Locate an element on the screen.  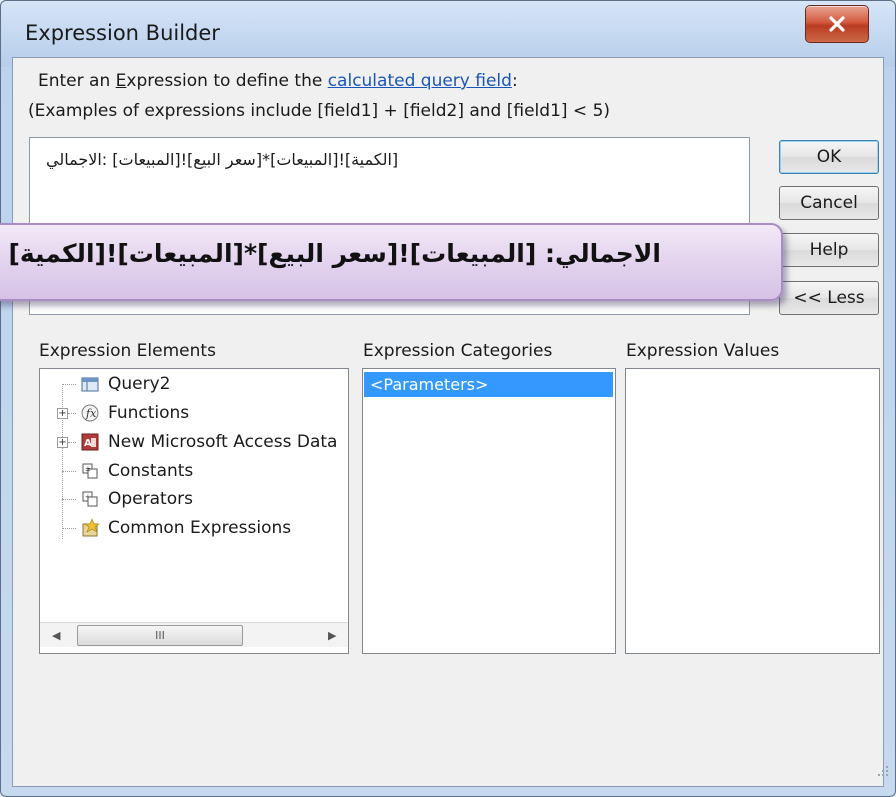
close-icon is located at coordinates (837, 24).